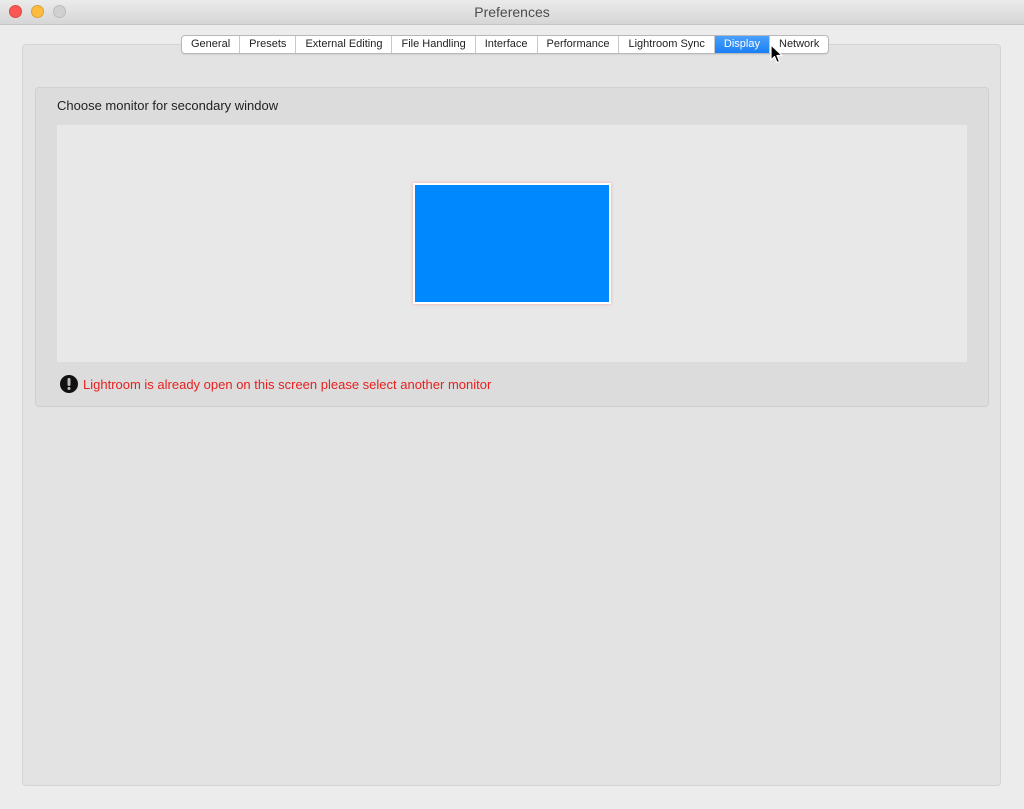 Image resolution: width=1024 pixels, height=809 pixels. What do you see at coordinates (742, 44) in the screenshot?
I see `tab-display: Display` at bounding box center [742, 44].